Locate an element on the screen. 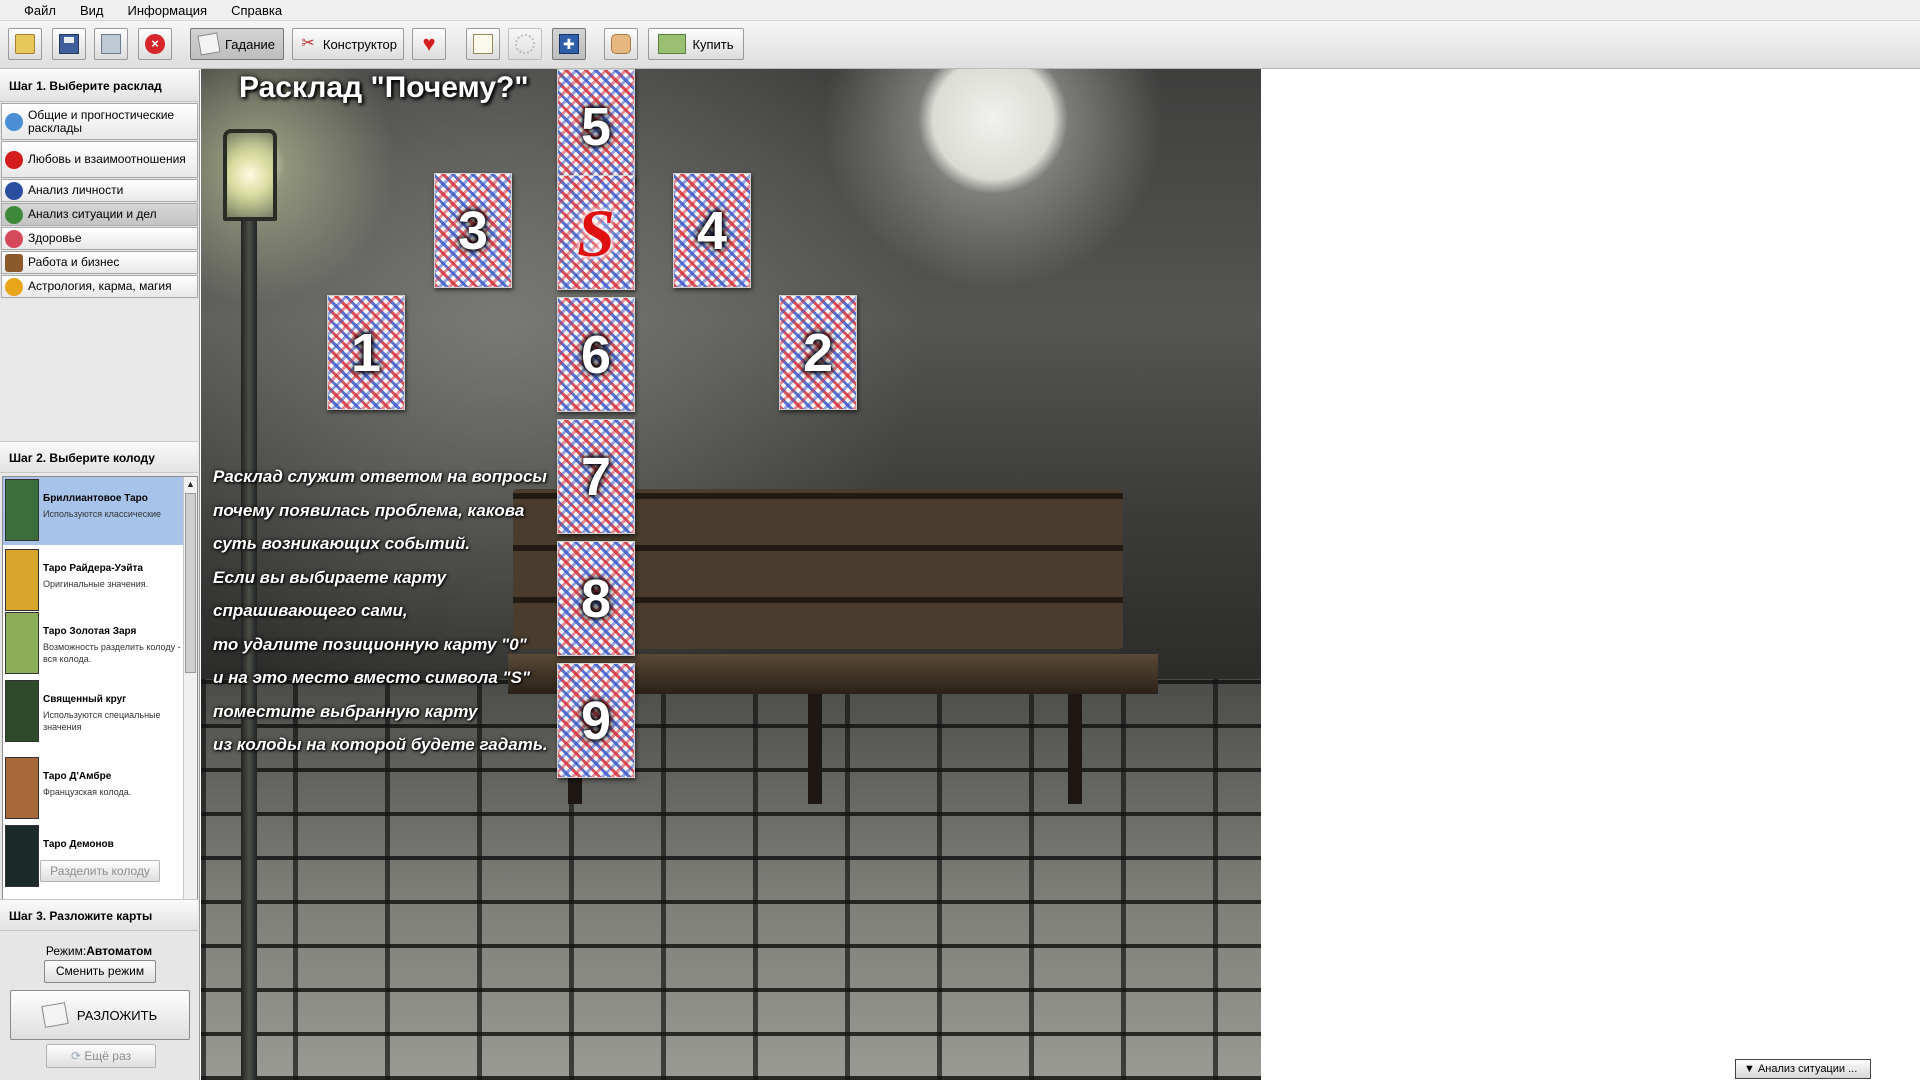  category-label: Анализ ситуации и дел is located at coordinates (92, 214).